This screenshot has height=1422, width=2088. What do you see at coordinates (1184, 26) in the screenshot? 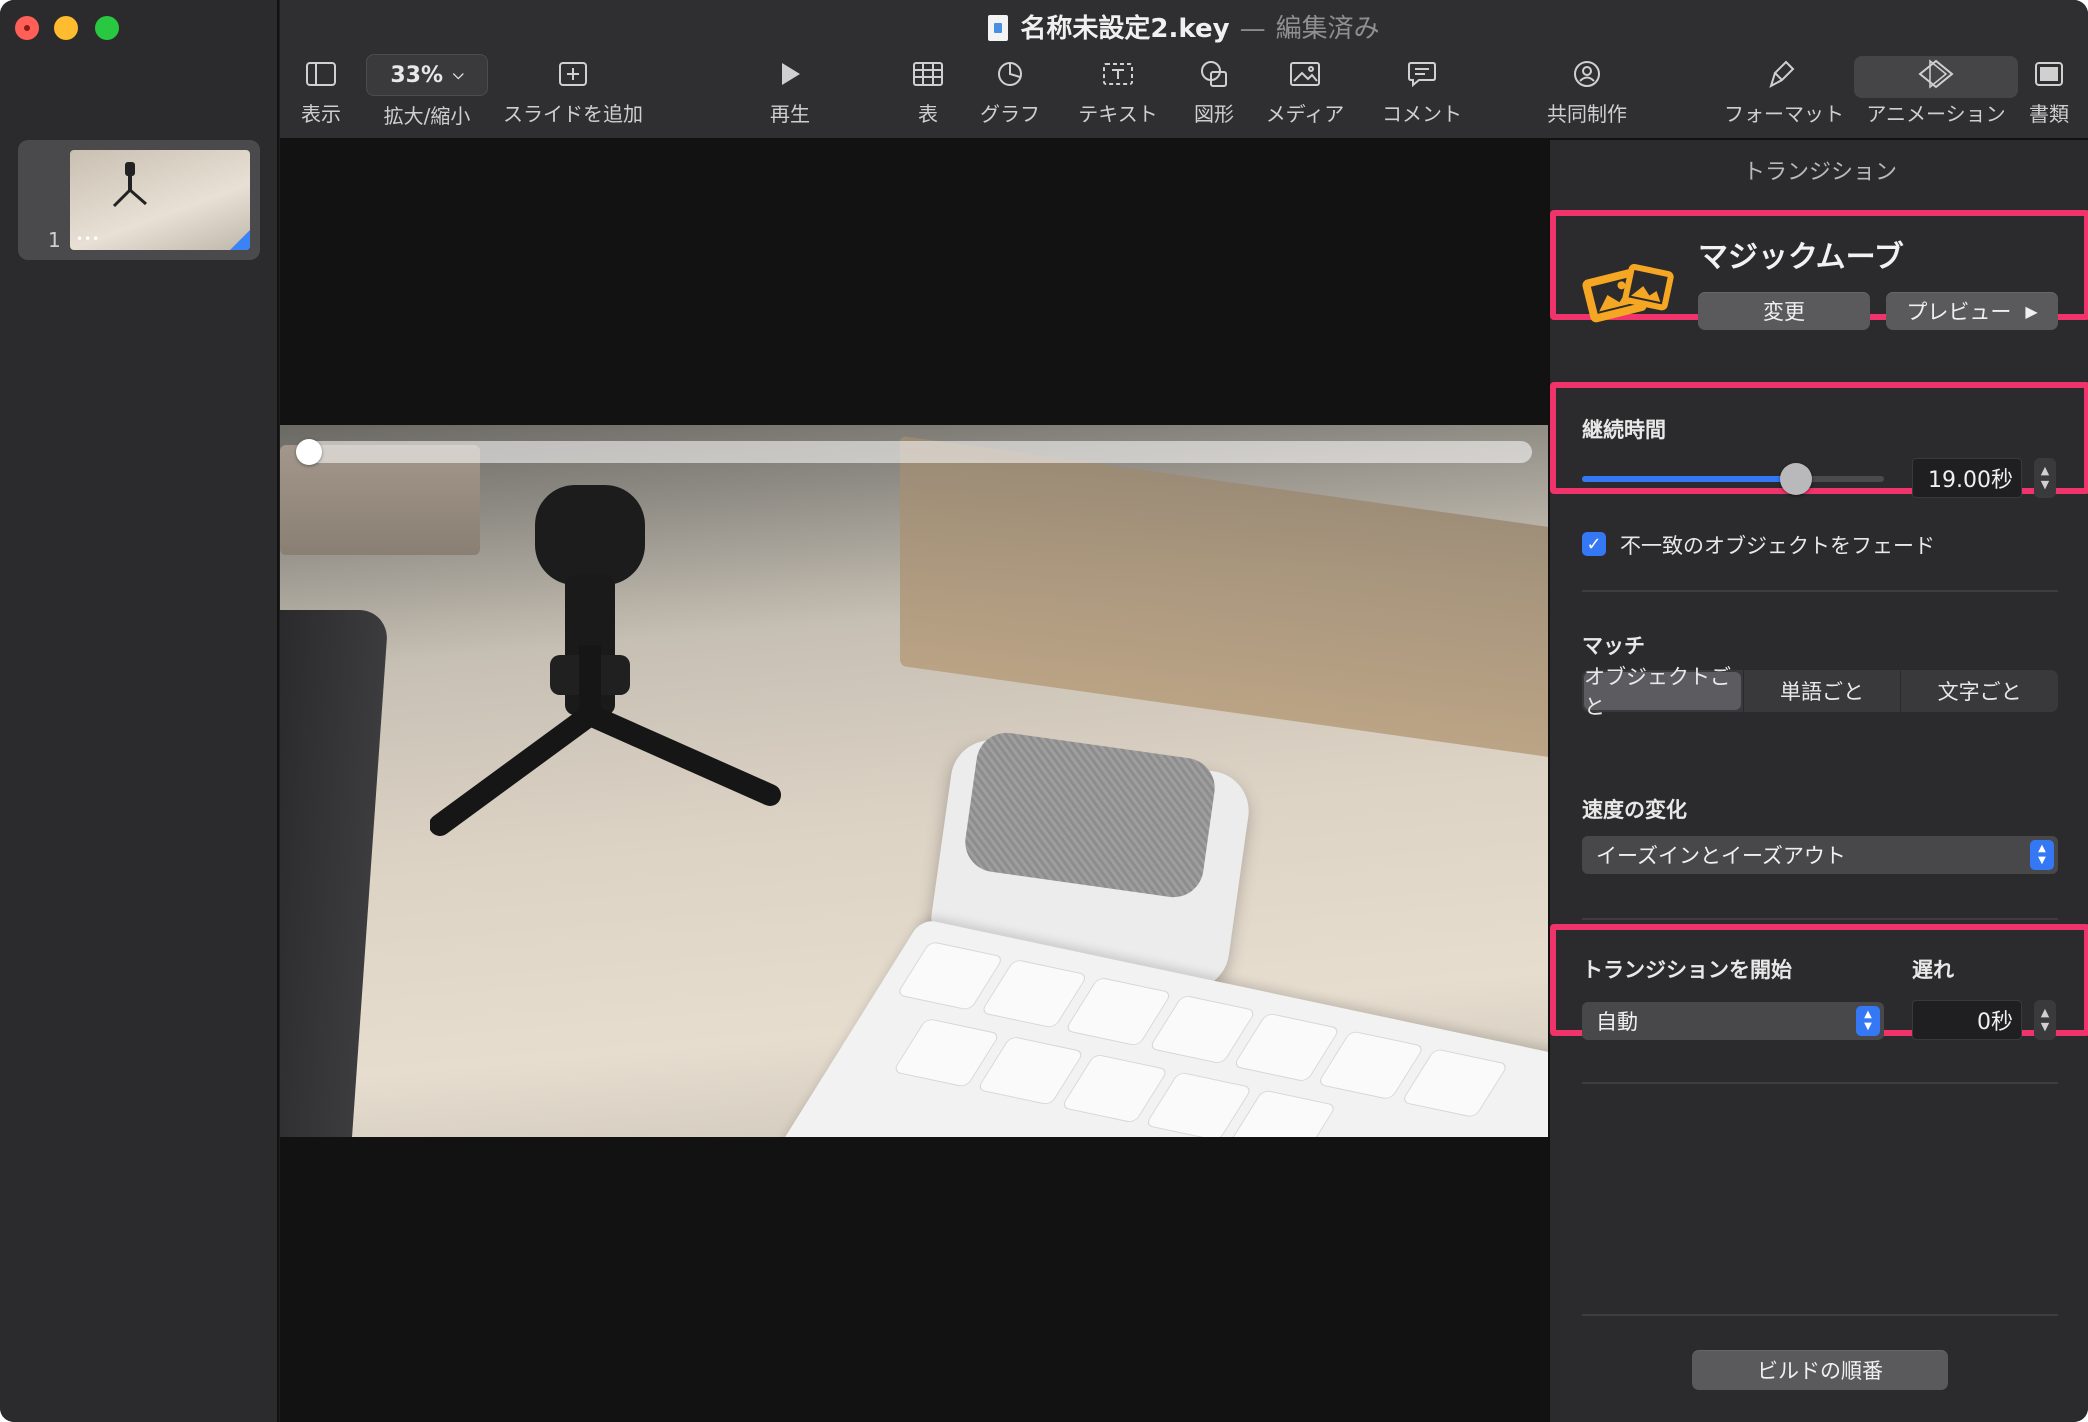
I see `window-title: 名称未設定2.key — 編集済み` at bounding box center [1184, 26].